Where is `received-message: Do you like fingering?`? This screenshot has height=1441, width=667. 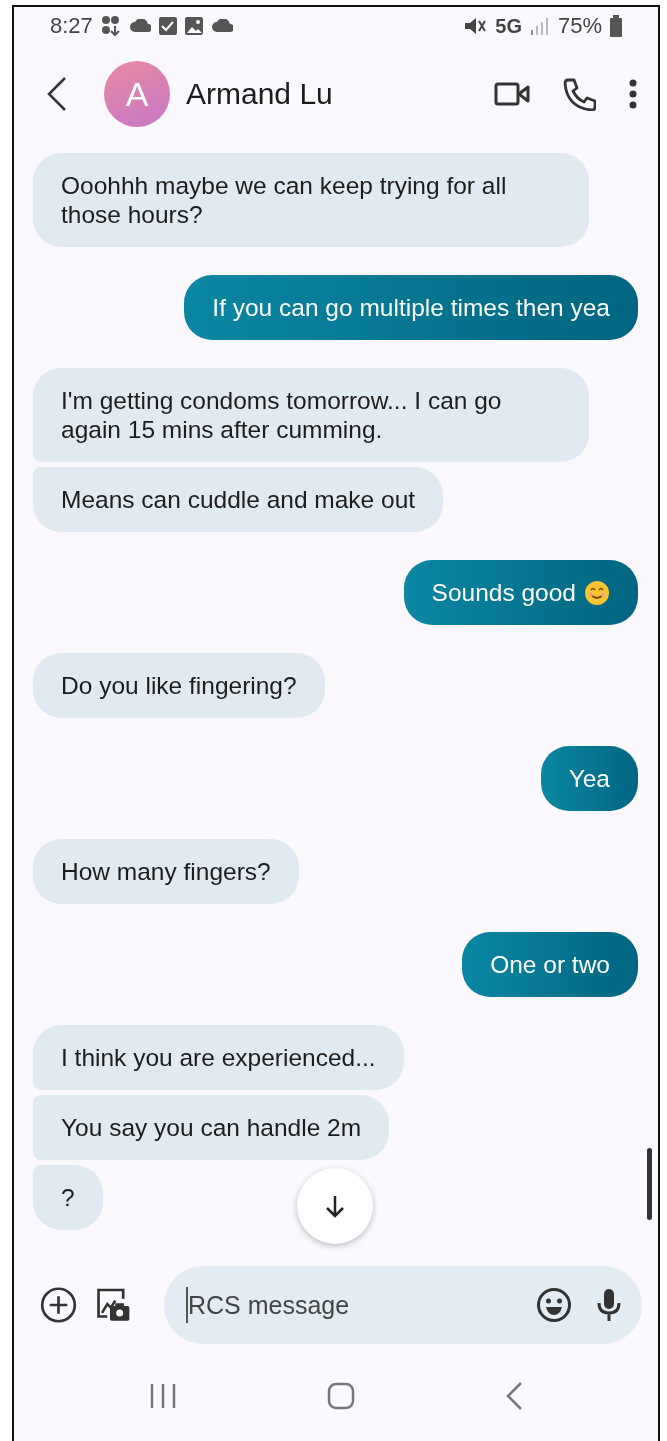 received-message: Do you like fingering? is located at coordinates (179, 685).